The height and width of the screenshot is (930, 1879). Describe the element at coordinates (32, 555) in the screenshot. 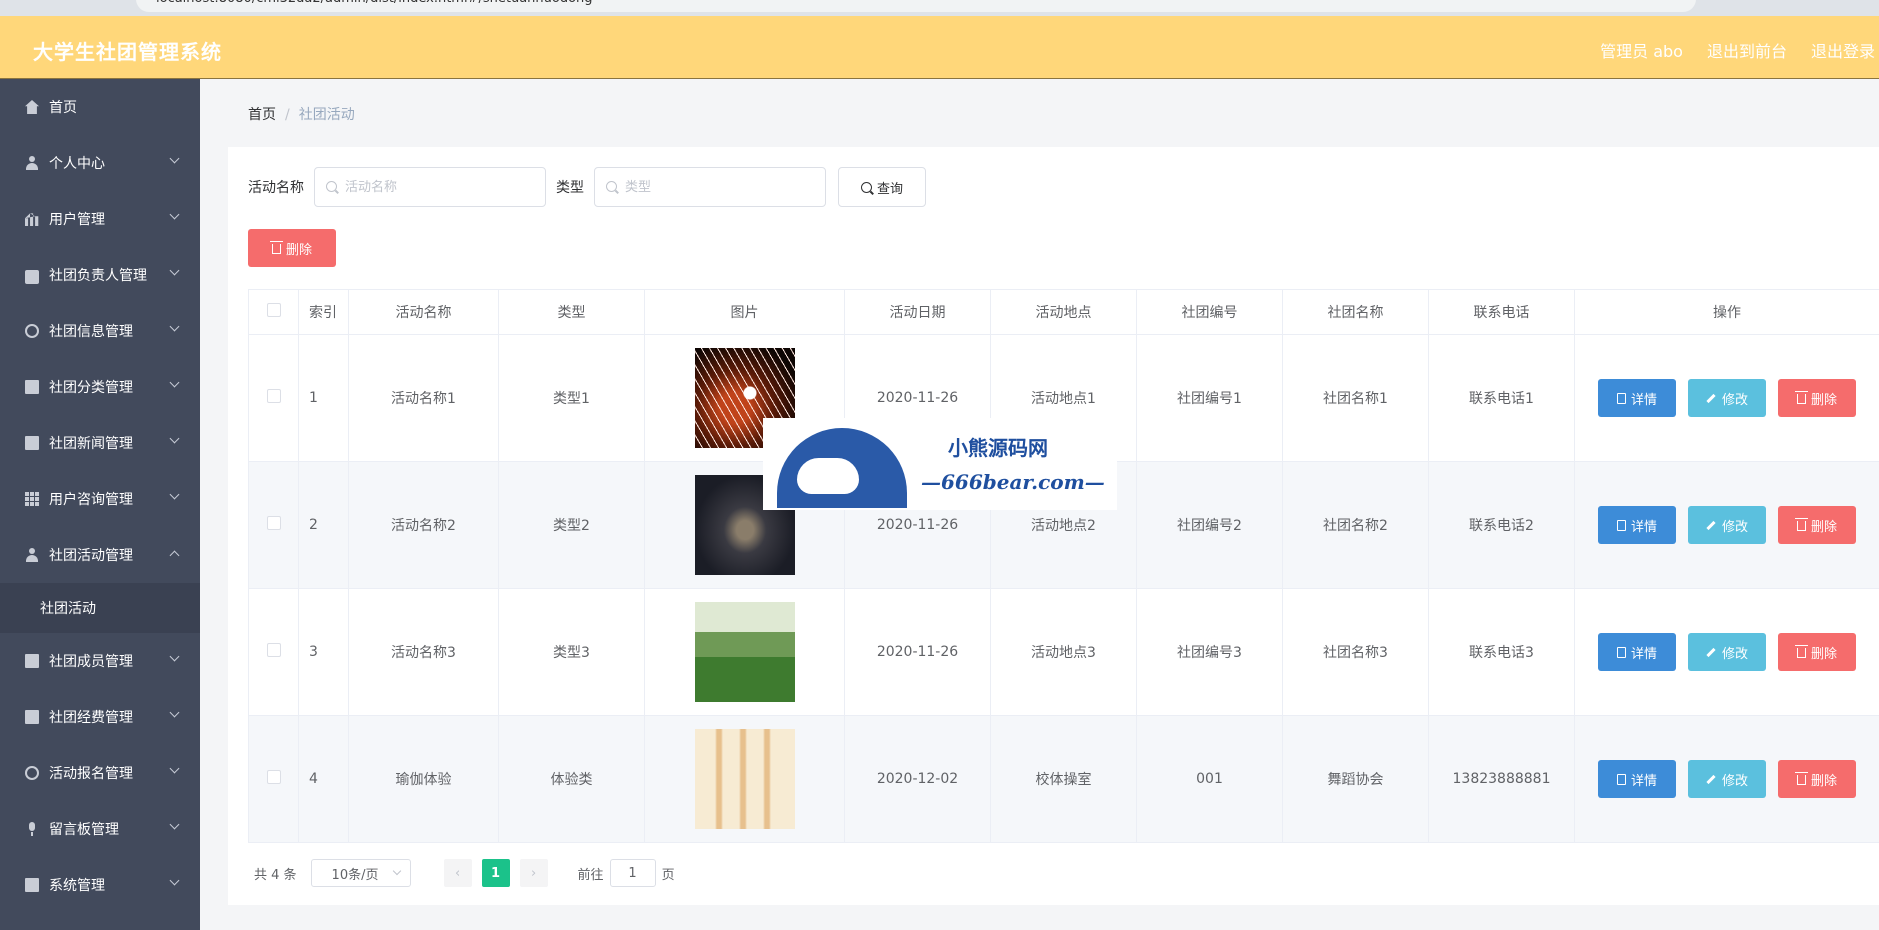

I see `user-icon` at that location.